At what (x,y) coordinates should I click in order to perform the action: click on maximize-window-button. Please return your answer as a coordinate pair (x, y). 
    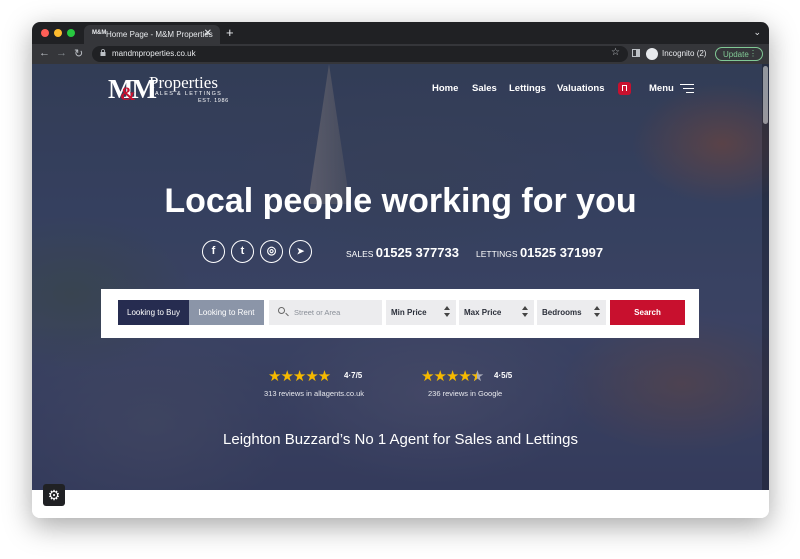
    Looking at the image, I should click on (71, 33).